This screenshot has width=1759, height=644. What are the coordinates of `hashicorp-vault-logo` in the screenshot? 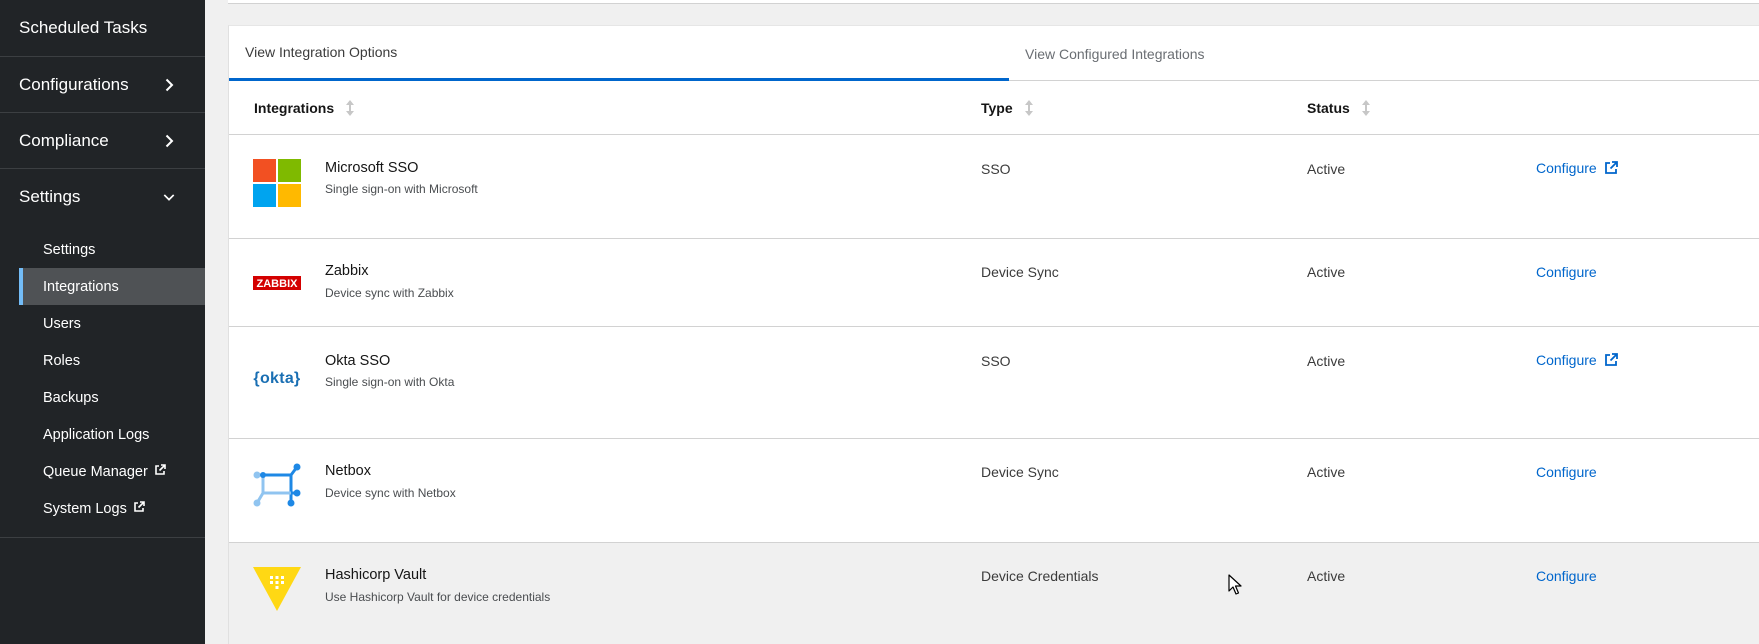 It's located at (277, 589).